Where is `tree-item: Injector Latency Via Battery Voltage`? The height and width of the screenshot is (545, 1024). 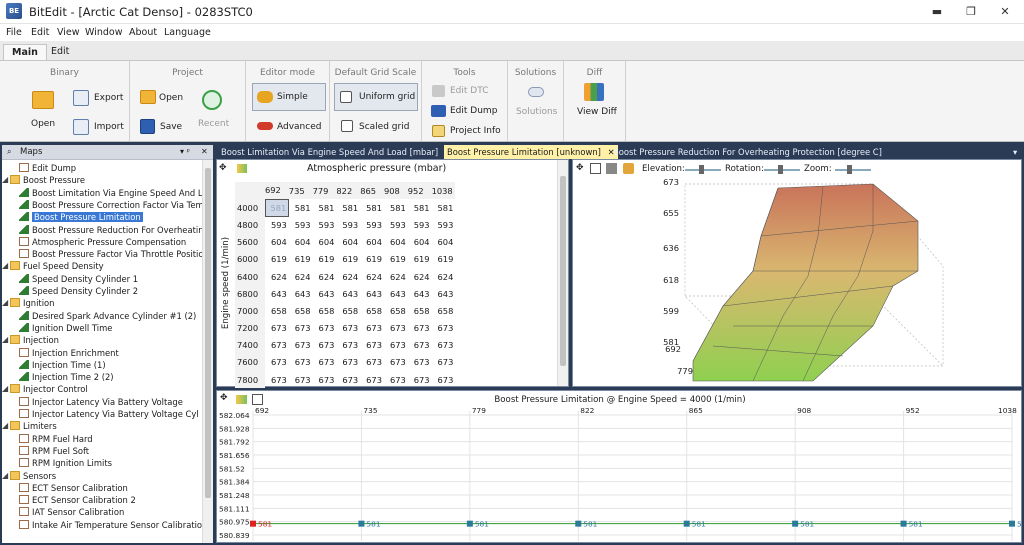
tree-item: Injector Latency Via Battery Voltage is located at coordinates (101, 402).